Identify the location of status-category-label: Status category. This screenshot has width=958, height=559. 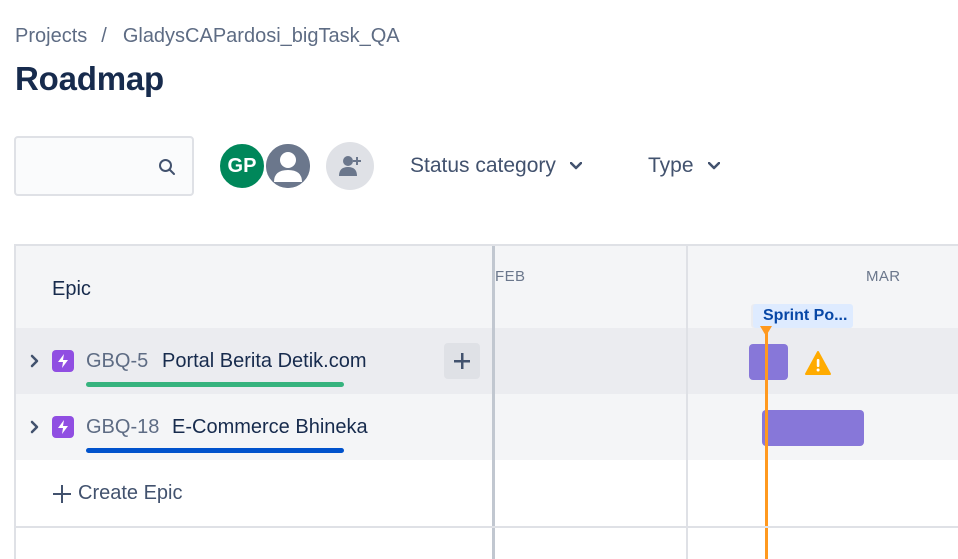
(483, 165).